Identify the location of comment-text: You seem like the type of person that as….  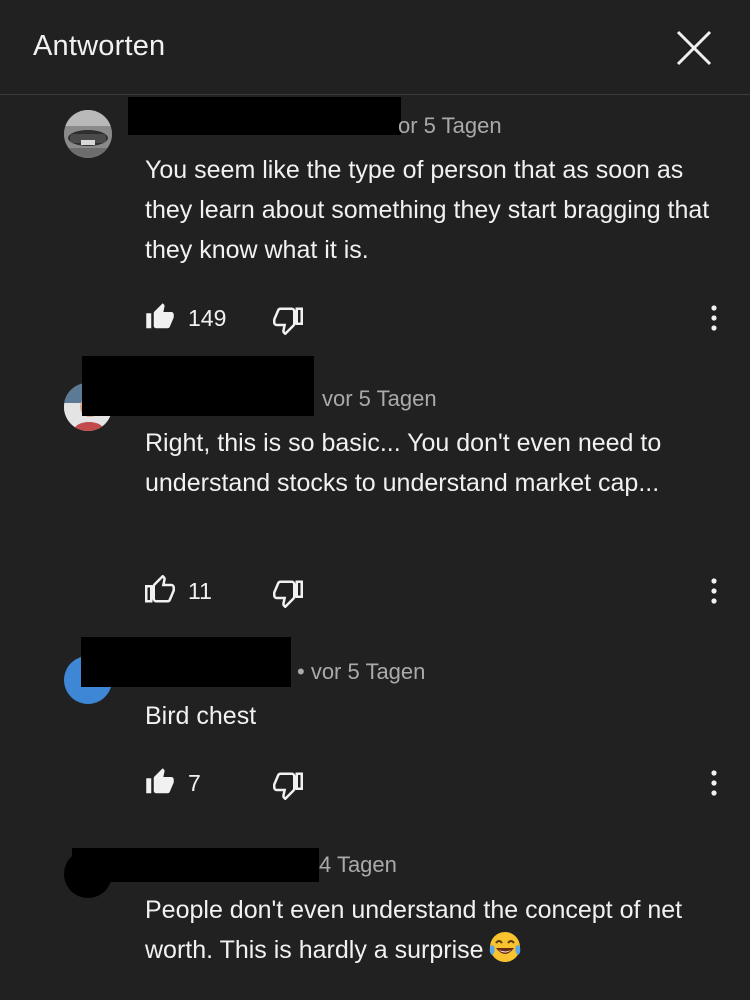
(427, 210).